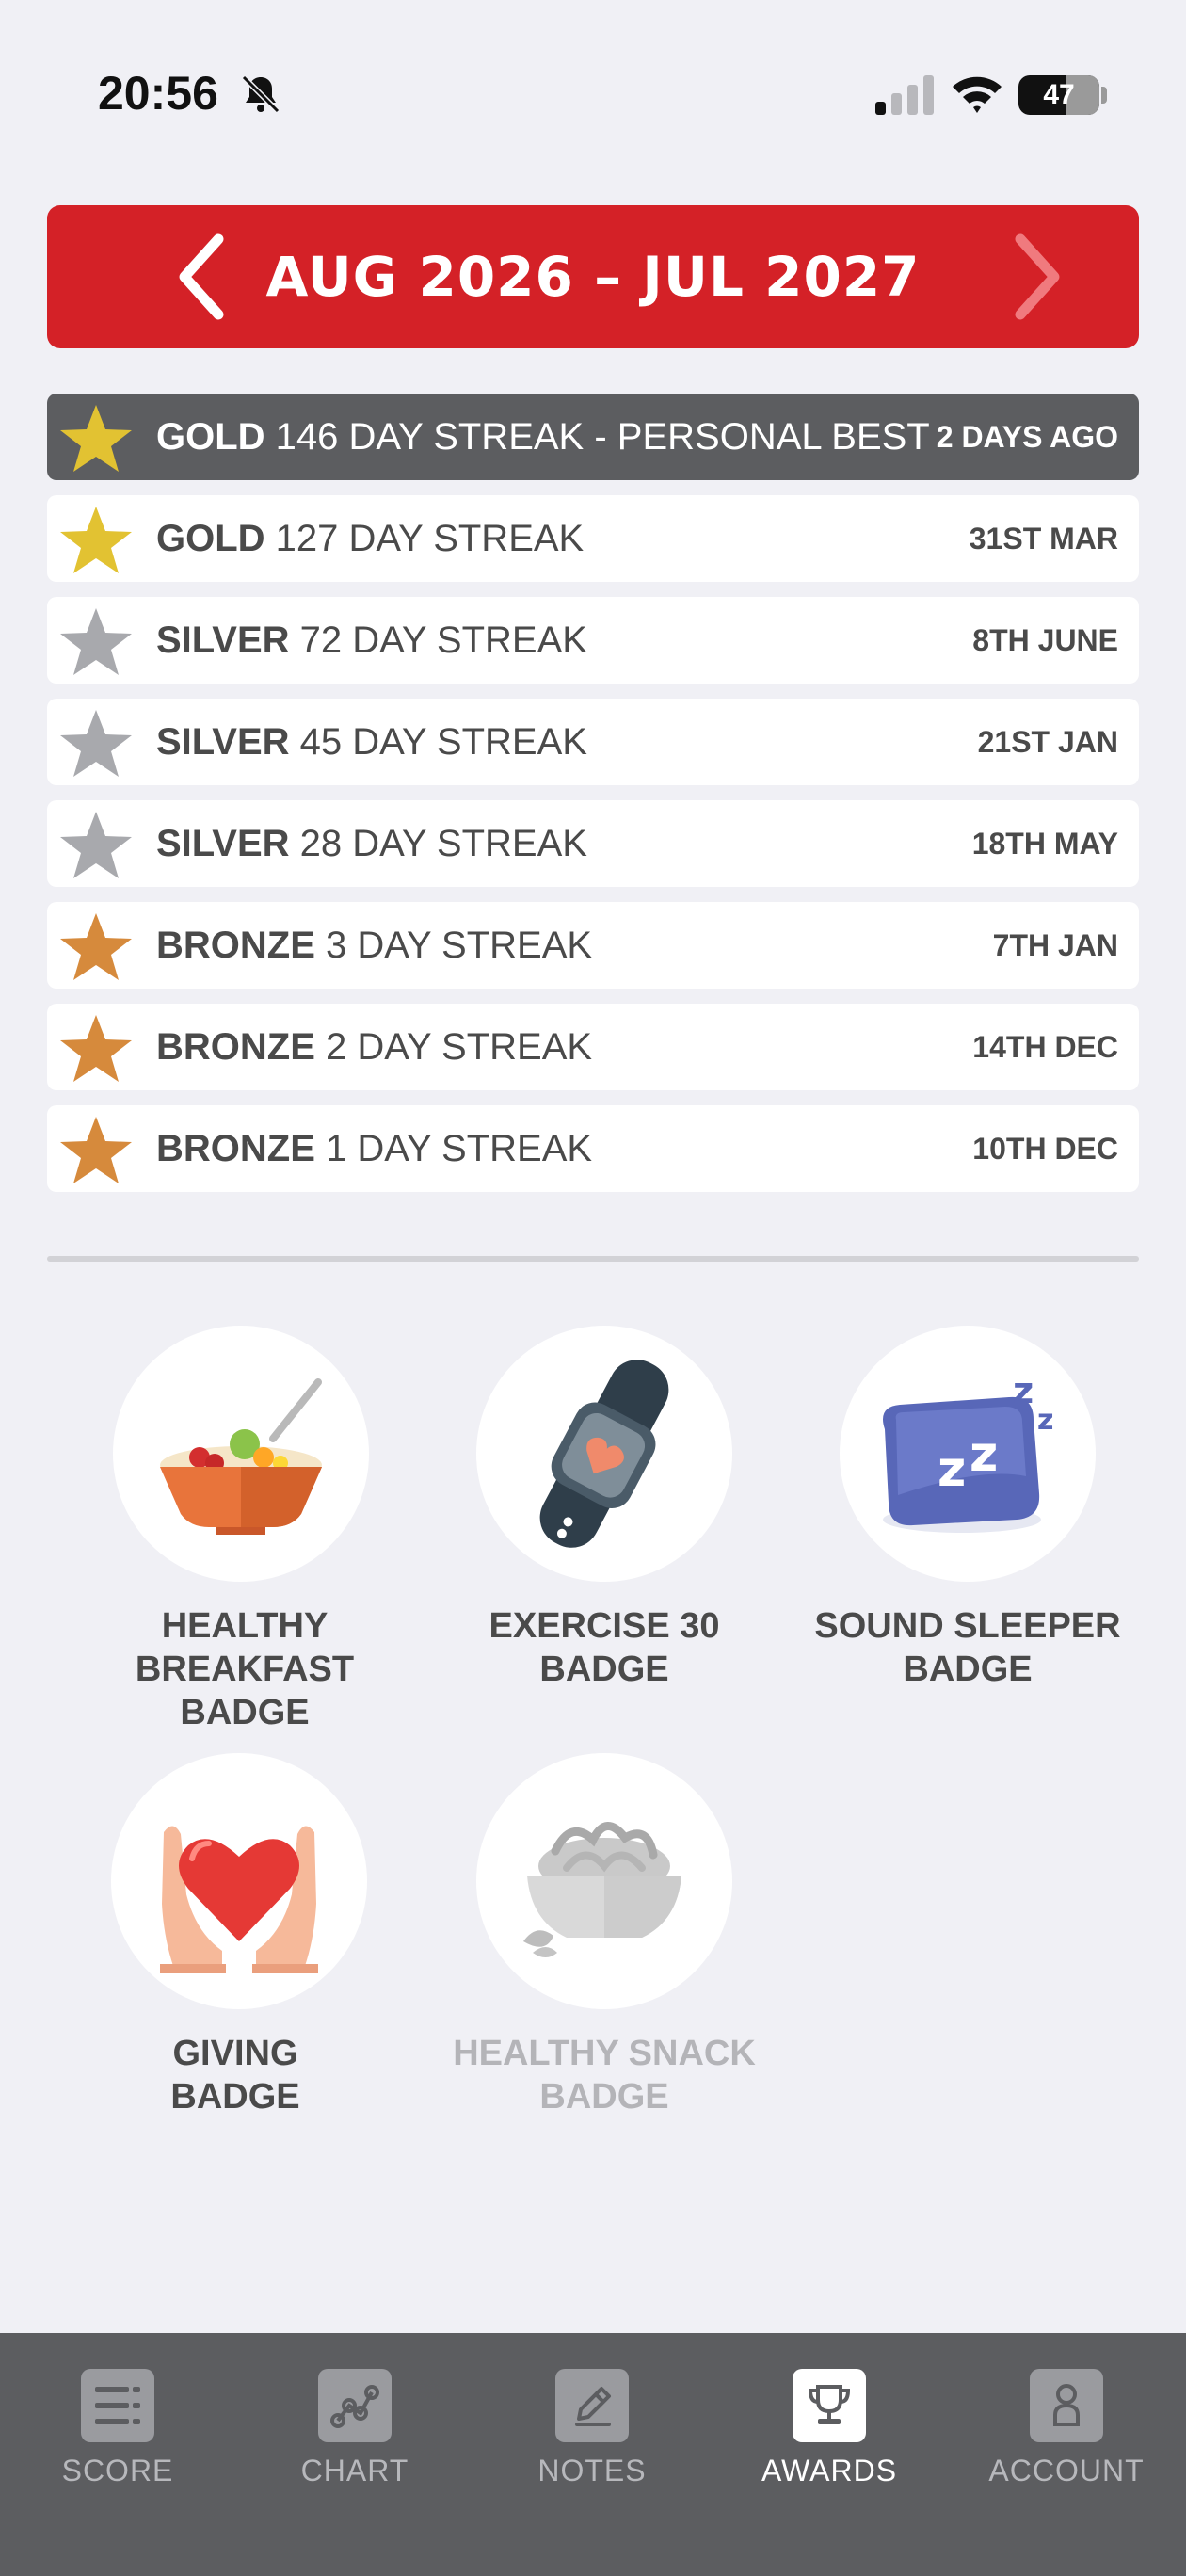 This screenshot has height=2576, width=1186. Describe the element at coordinates (977, 94) in the screenshot. I see `wifi-icon` at that location.